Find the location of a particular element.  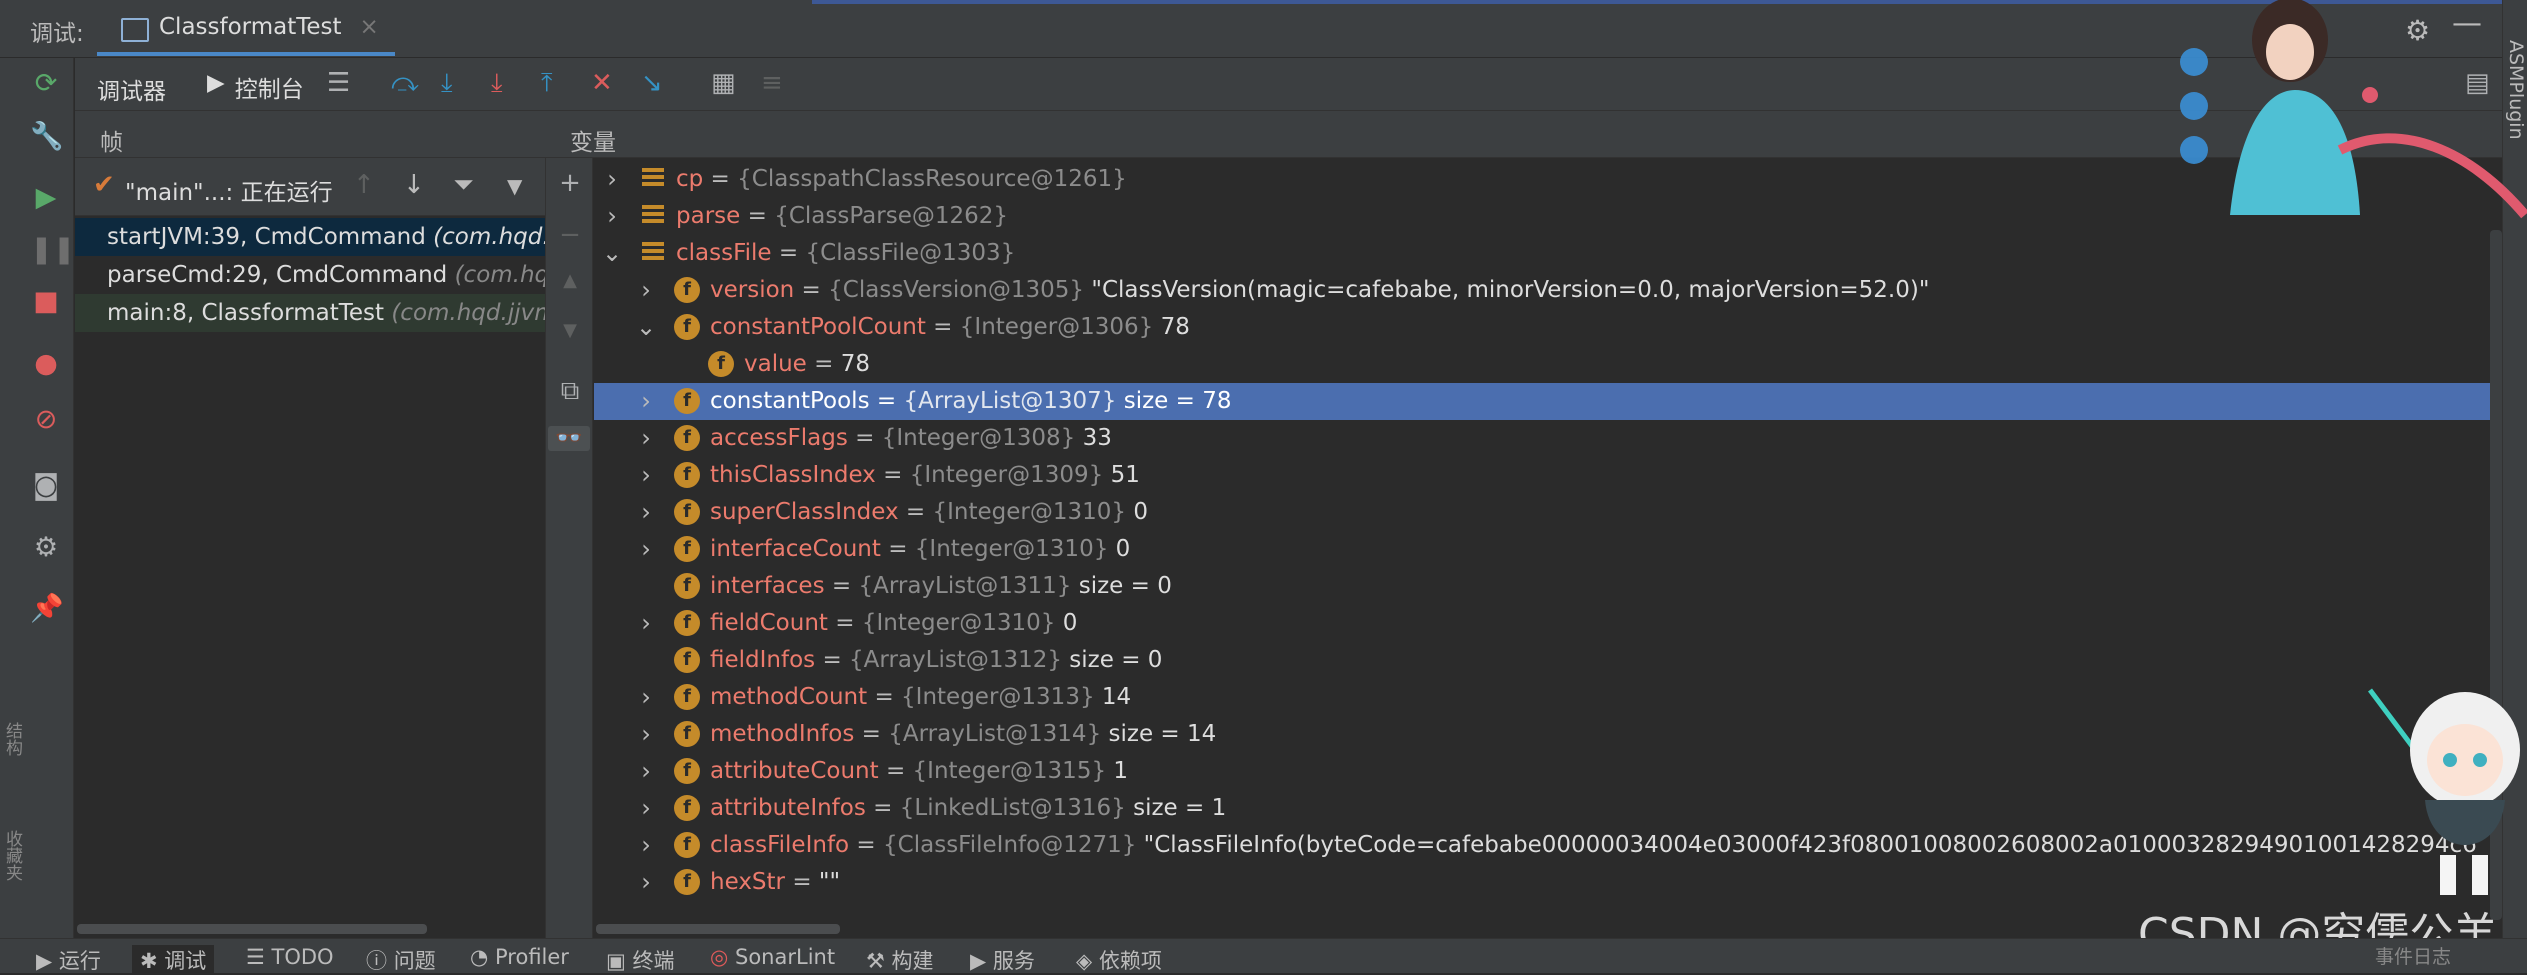

frame-item: parseCmd:29, CmdCommand (com.hqd is located at coordinates (310, 275).